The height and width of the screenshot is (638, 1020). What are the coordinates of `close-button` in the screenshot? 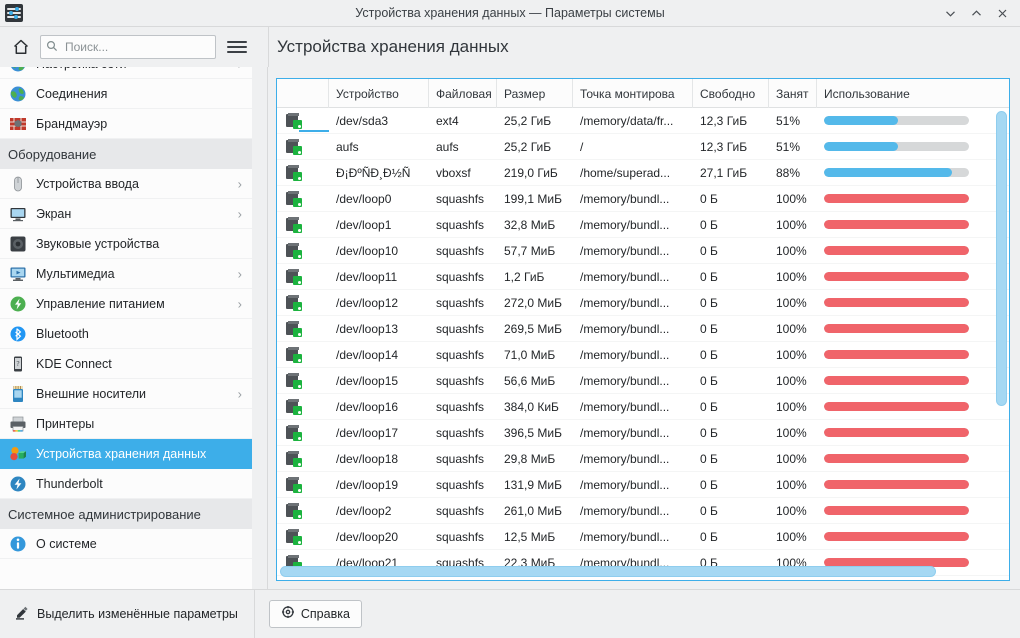 It's located at (1002, 14).